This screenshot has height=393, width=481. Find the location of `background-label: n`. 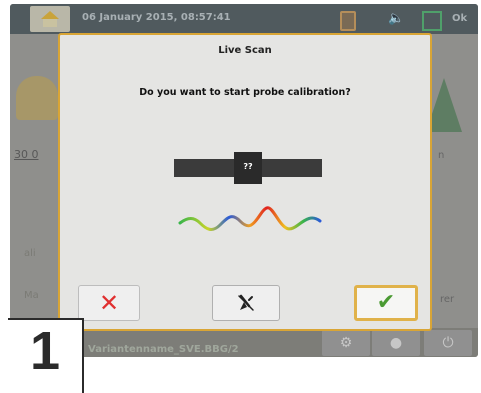

background-label: n is located at coordinates (441, 155).